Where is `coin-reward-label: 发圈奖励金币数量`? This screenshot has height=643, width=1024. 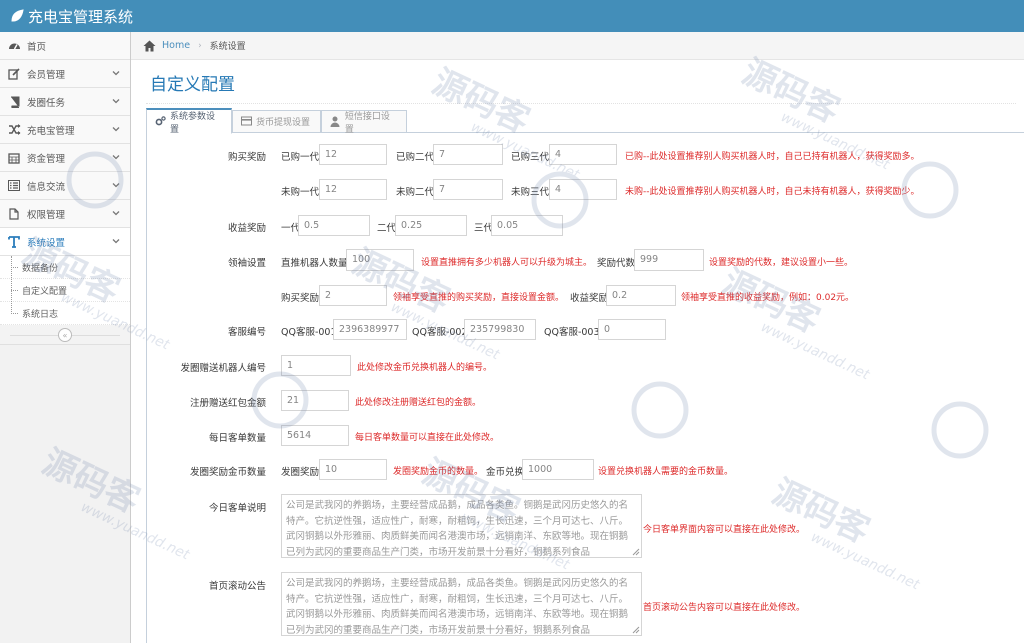
coin-reward-label: 发圈奖励金币数量 is located at coordinates (227, 472).